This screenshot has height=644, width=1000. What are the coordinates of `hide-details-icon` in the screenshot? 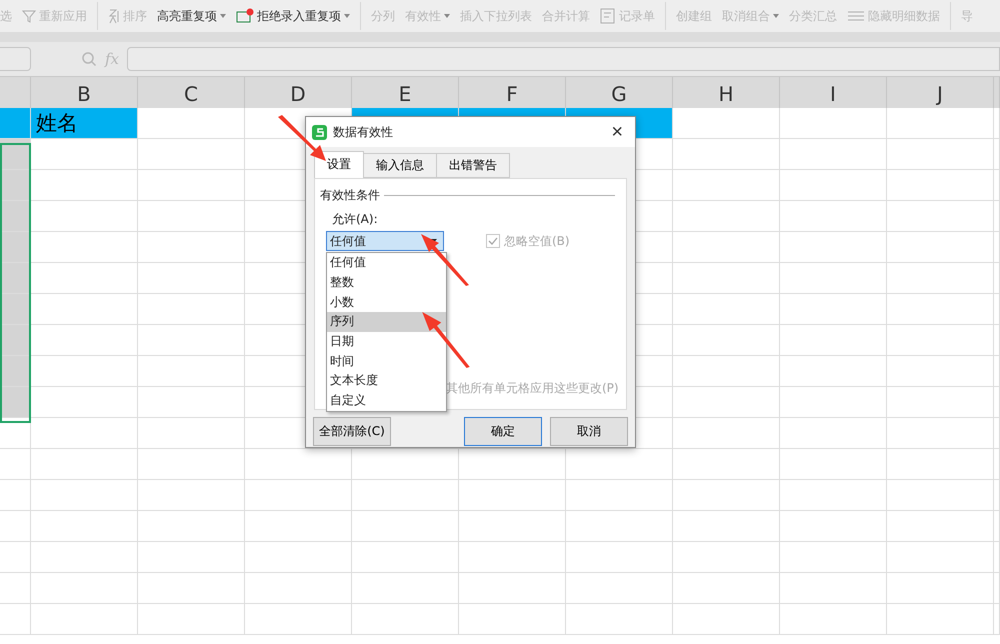 It's located at (856, 16).